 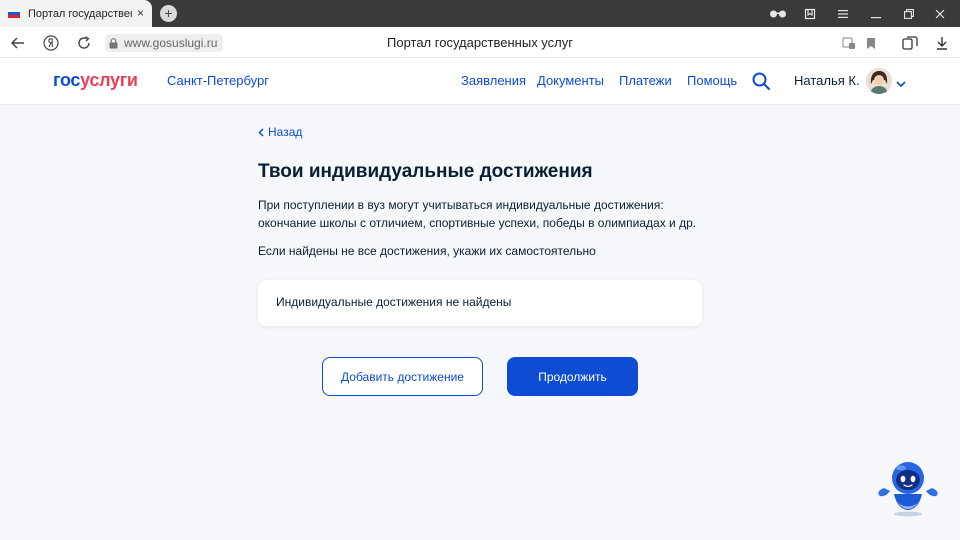 I want to click on back-link: Назад, so click(x=280, y=132).